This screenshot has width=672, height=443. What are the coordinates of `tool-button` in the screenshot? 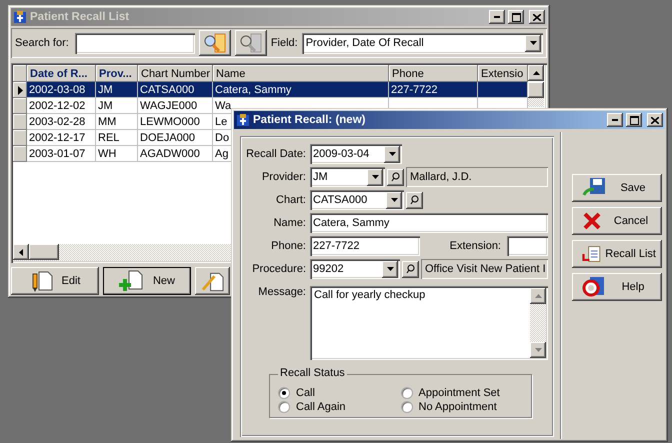 It's located at (212, 281).